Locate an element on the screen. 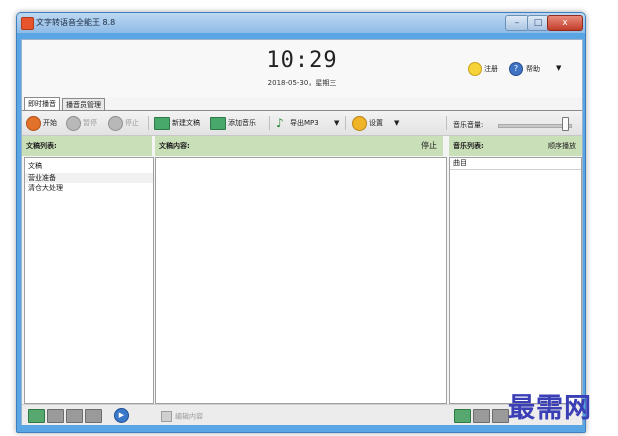 Image resolution: width=618 pixels, height=436 pixels. start-label: 开始 is located at coordinates (50, 123).